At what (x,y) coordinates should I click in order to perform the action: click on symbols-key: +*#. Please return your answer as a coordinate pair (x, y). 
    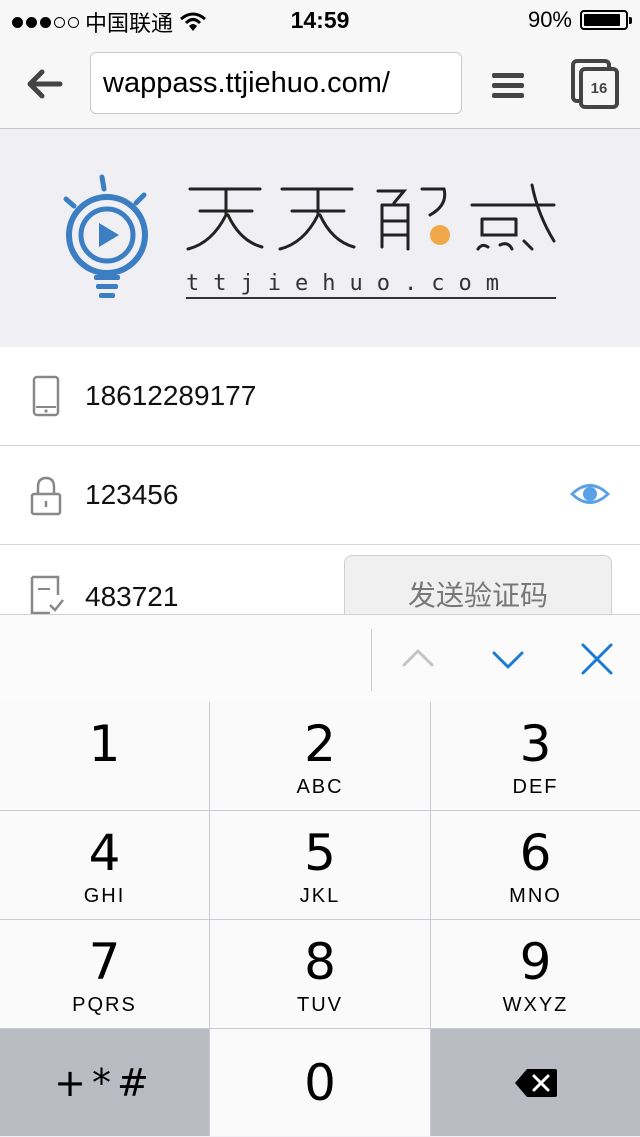
    Looking at the image, I should click on (104, 1082).